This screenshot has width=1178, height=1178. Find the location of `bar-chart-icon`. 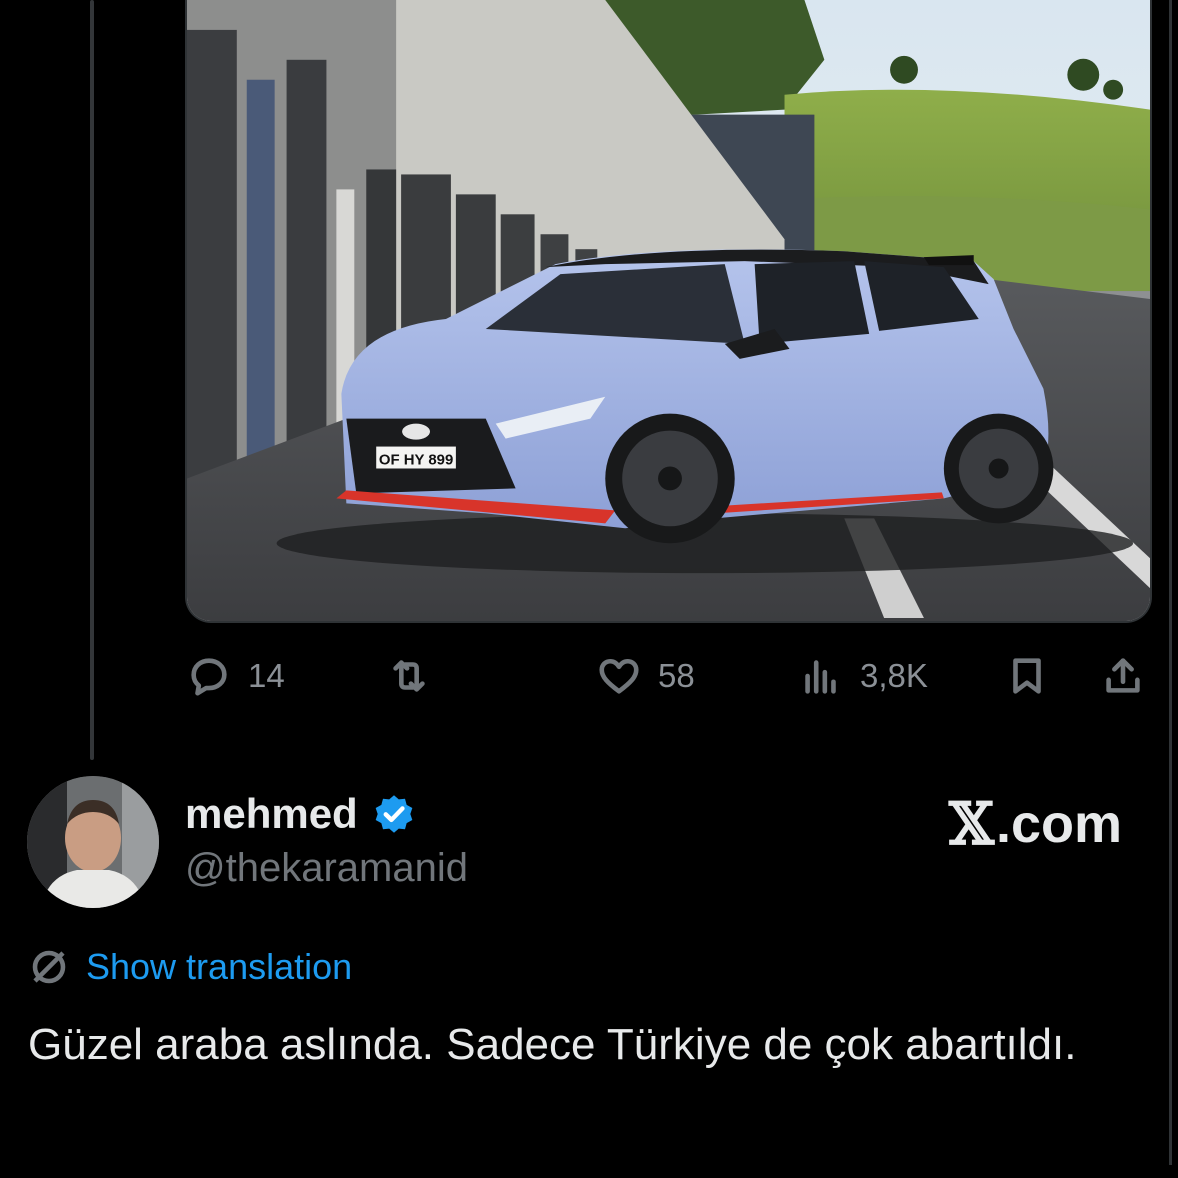

bar-chart-icon is located at coordinates (820, 677).